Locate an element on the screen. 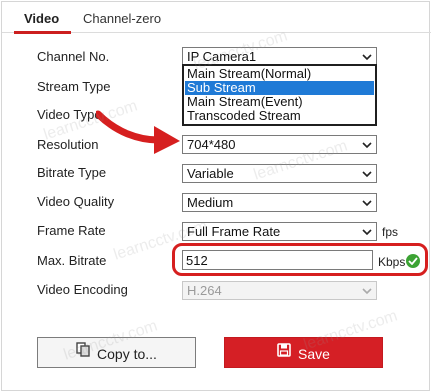 The image size is (431, 392). bitrate-type-value: Variable is located at coordinates (210, 173).